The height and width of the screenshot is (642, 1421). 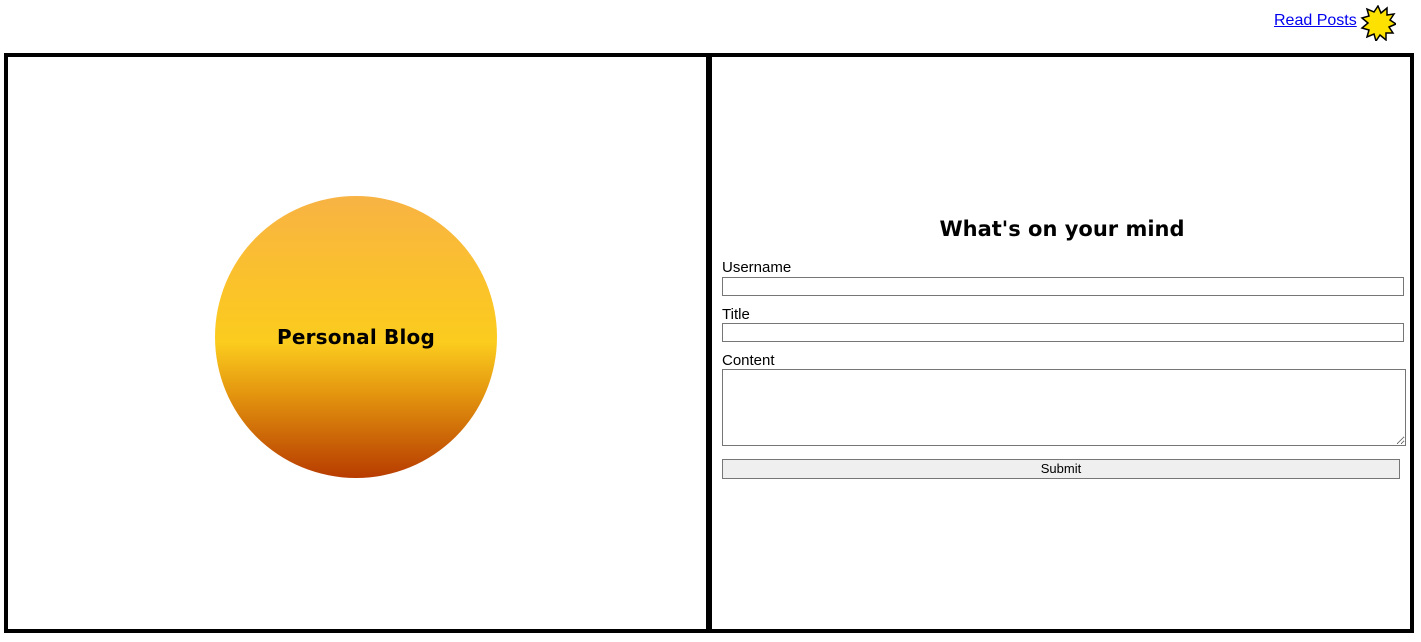 I want to click on hero-circle: Personal Blog, so click(x=356, y=337).